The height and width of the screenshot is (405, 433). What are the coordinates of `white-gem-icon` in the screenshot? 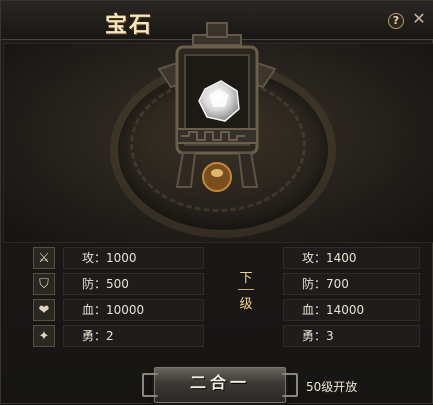 It's located at (219, 101).